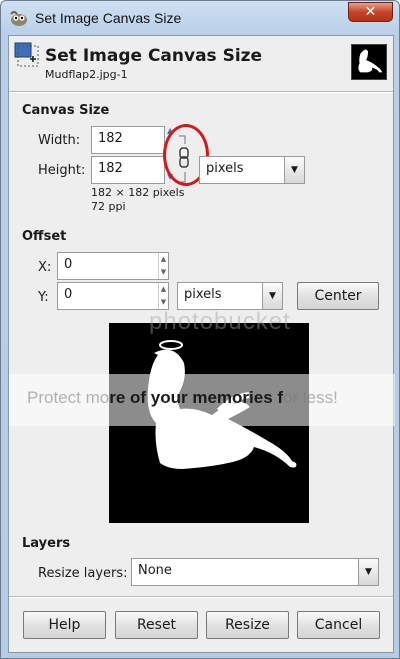  Describe the element at coordinates (113, 266) in the screenshot. I see `offset-x-input: 0 ▲ ▼` at that location.